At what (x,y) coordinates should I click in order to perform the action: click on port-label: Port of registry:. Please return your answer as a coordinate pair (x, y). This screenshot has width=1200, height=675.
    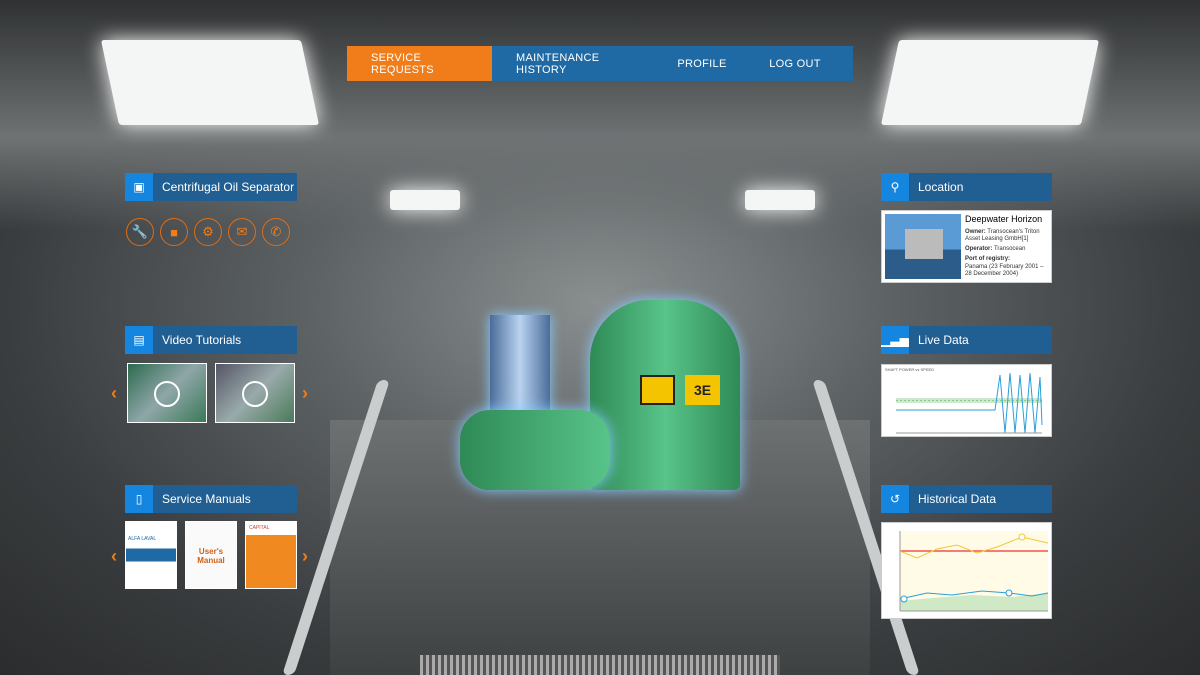
    Looking at the image, I should click on (988, 259).